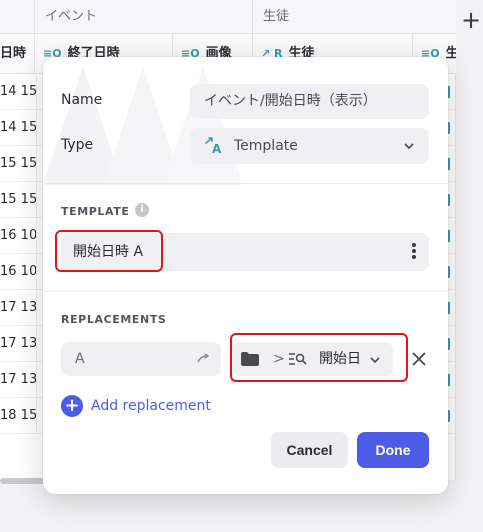  Describe the element at coordinates (142, 210) in the screenshot. I see `info-icon: i` at that location.